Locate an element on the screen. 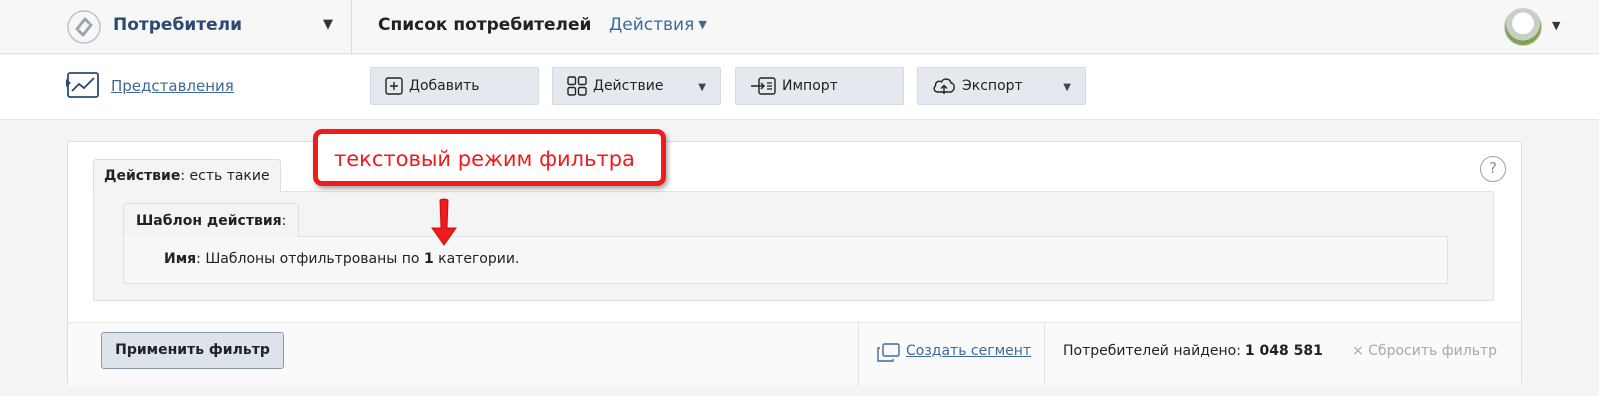 The image size is (1599, 396). action-button: Действие ▼ is located at coordinates (636, 86).